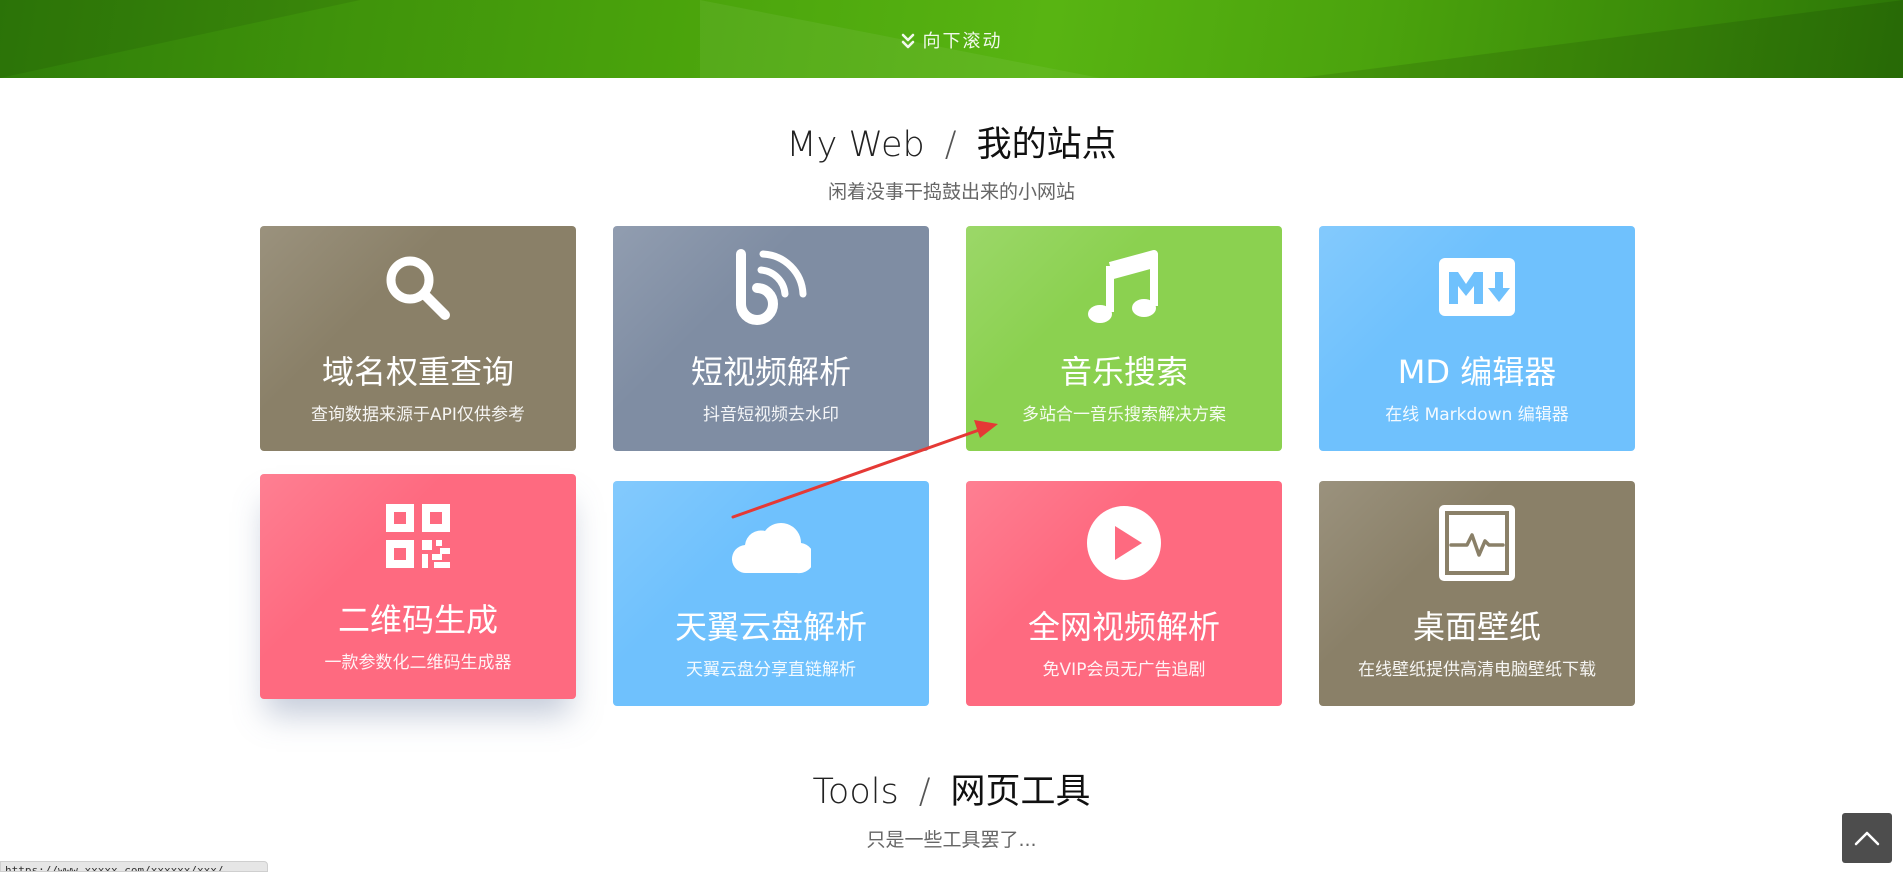  Describe the element at coordinates (1477, 338) in the screenshot. I see `card-md-editor: MD 编辑器 在线 Markdown 编辑器` at that location.